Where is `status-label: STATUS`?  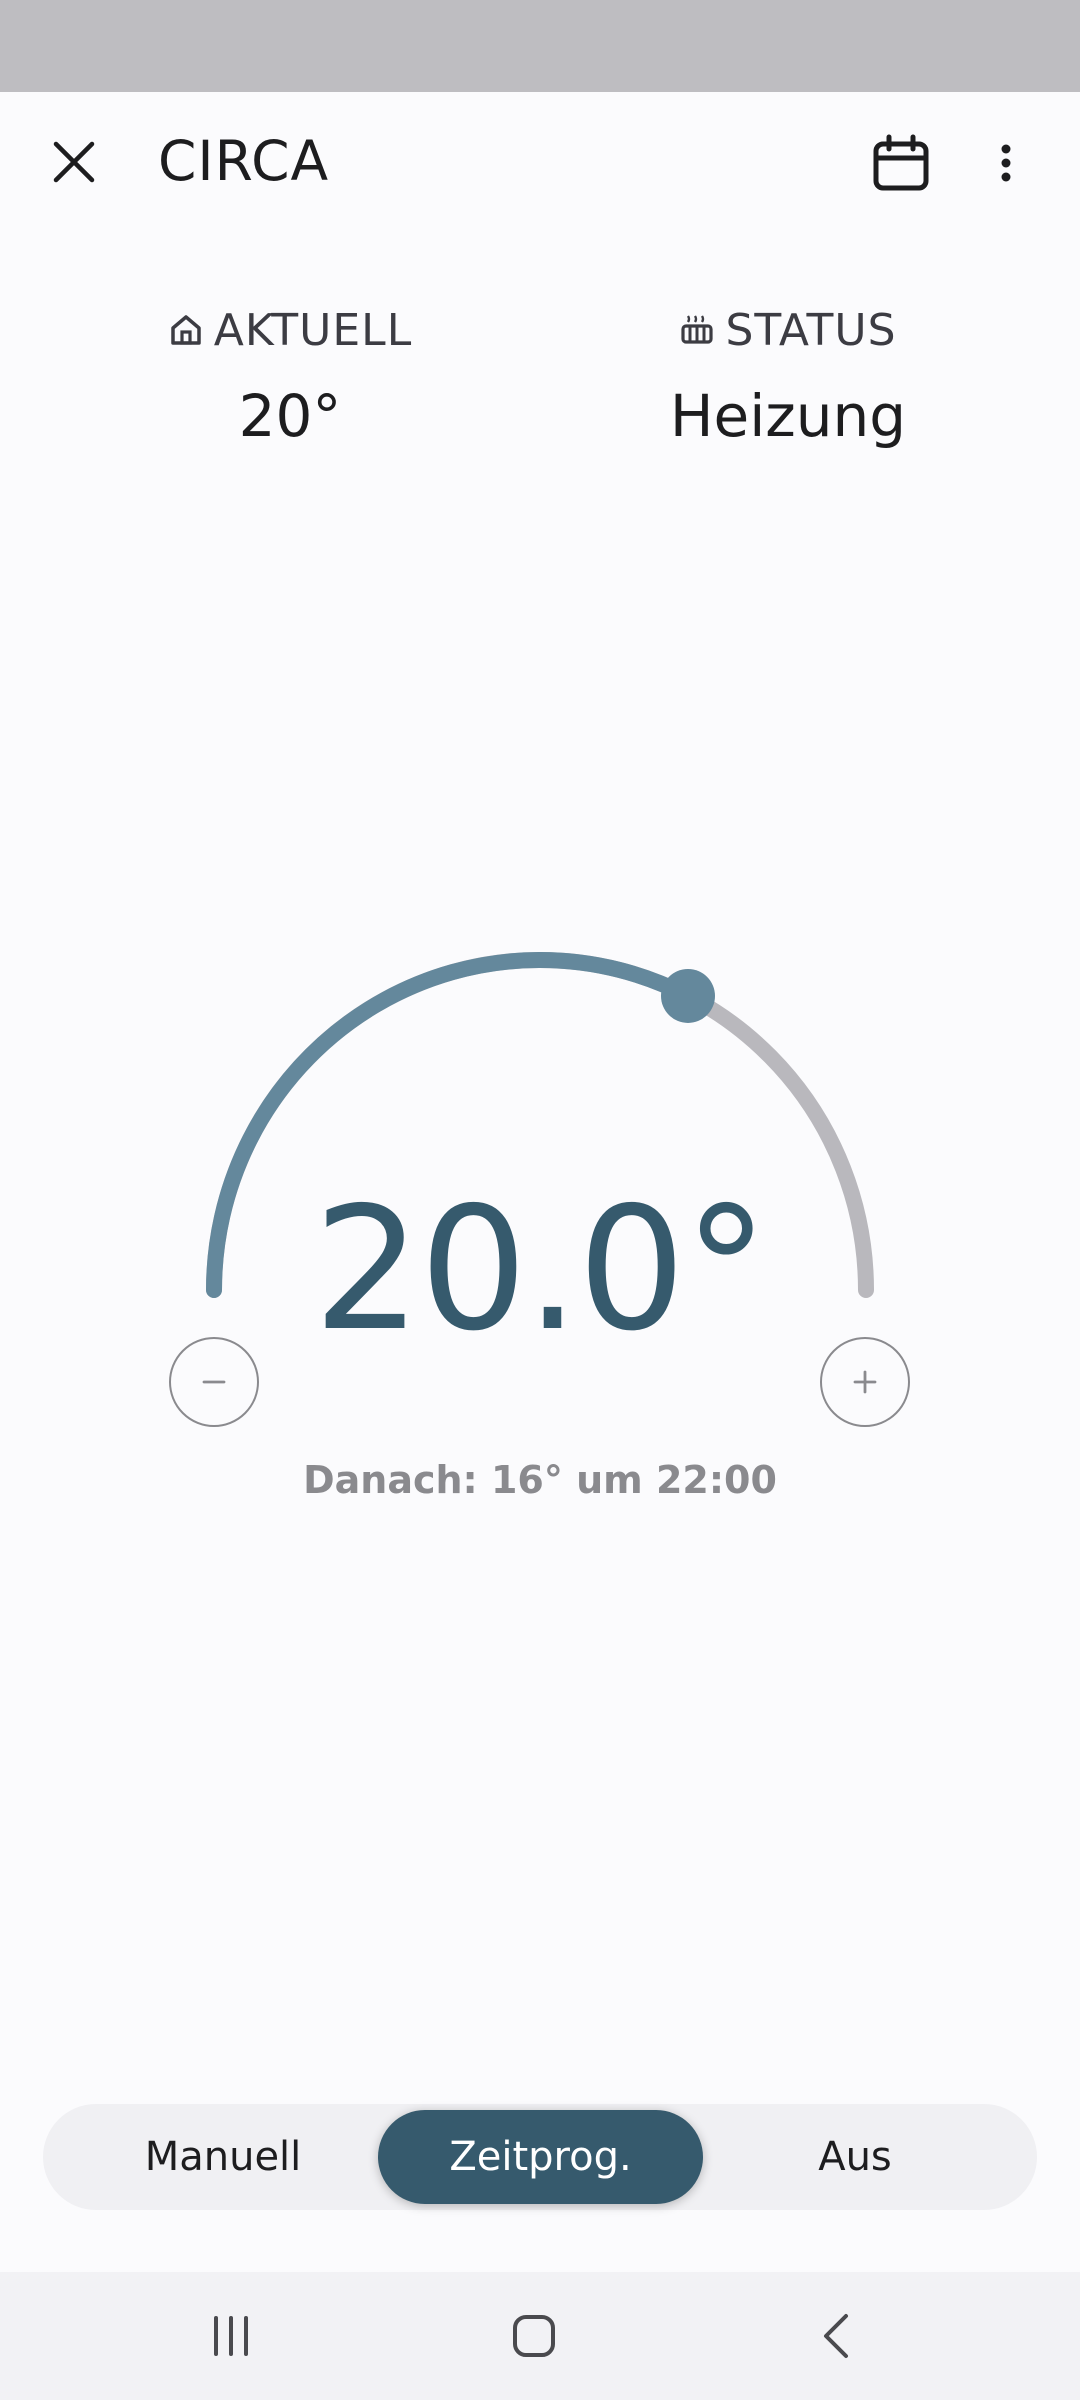
status-label: STATUS is located at coordinates (811, 330).